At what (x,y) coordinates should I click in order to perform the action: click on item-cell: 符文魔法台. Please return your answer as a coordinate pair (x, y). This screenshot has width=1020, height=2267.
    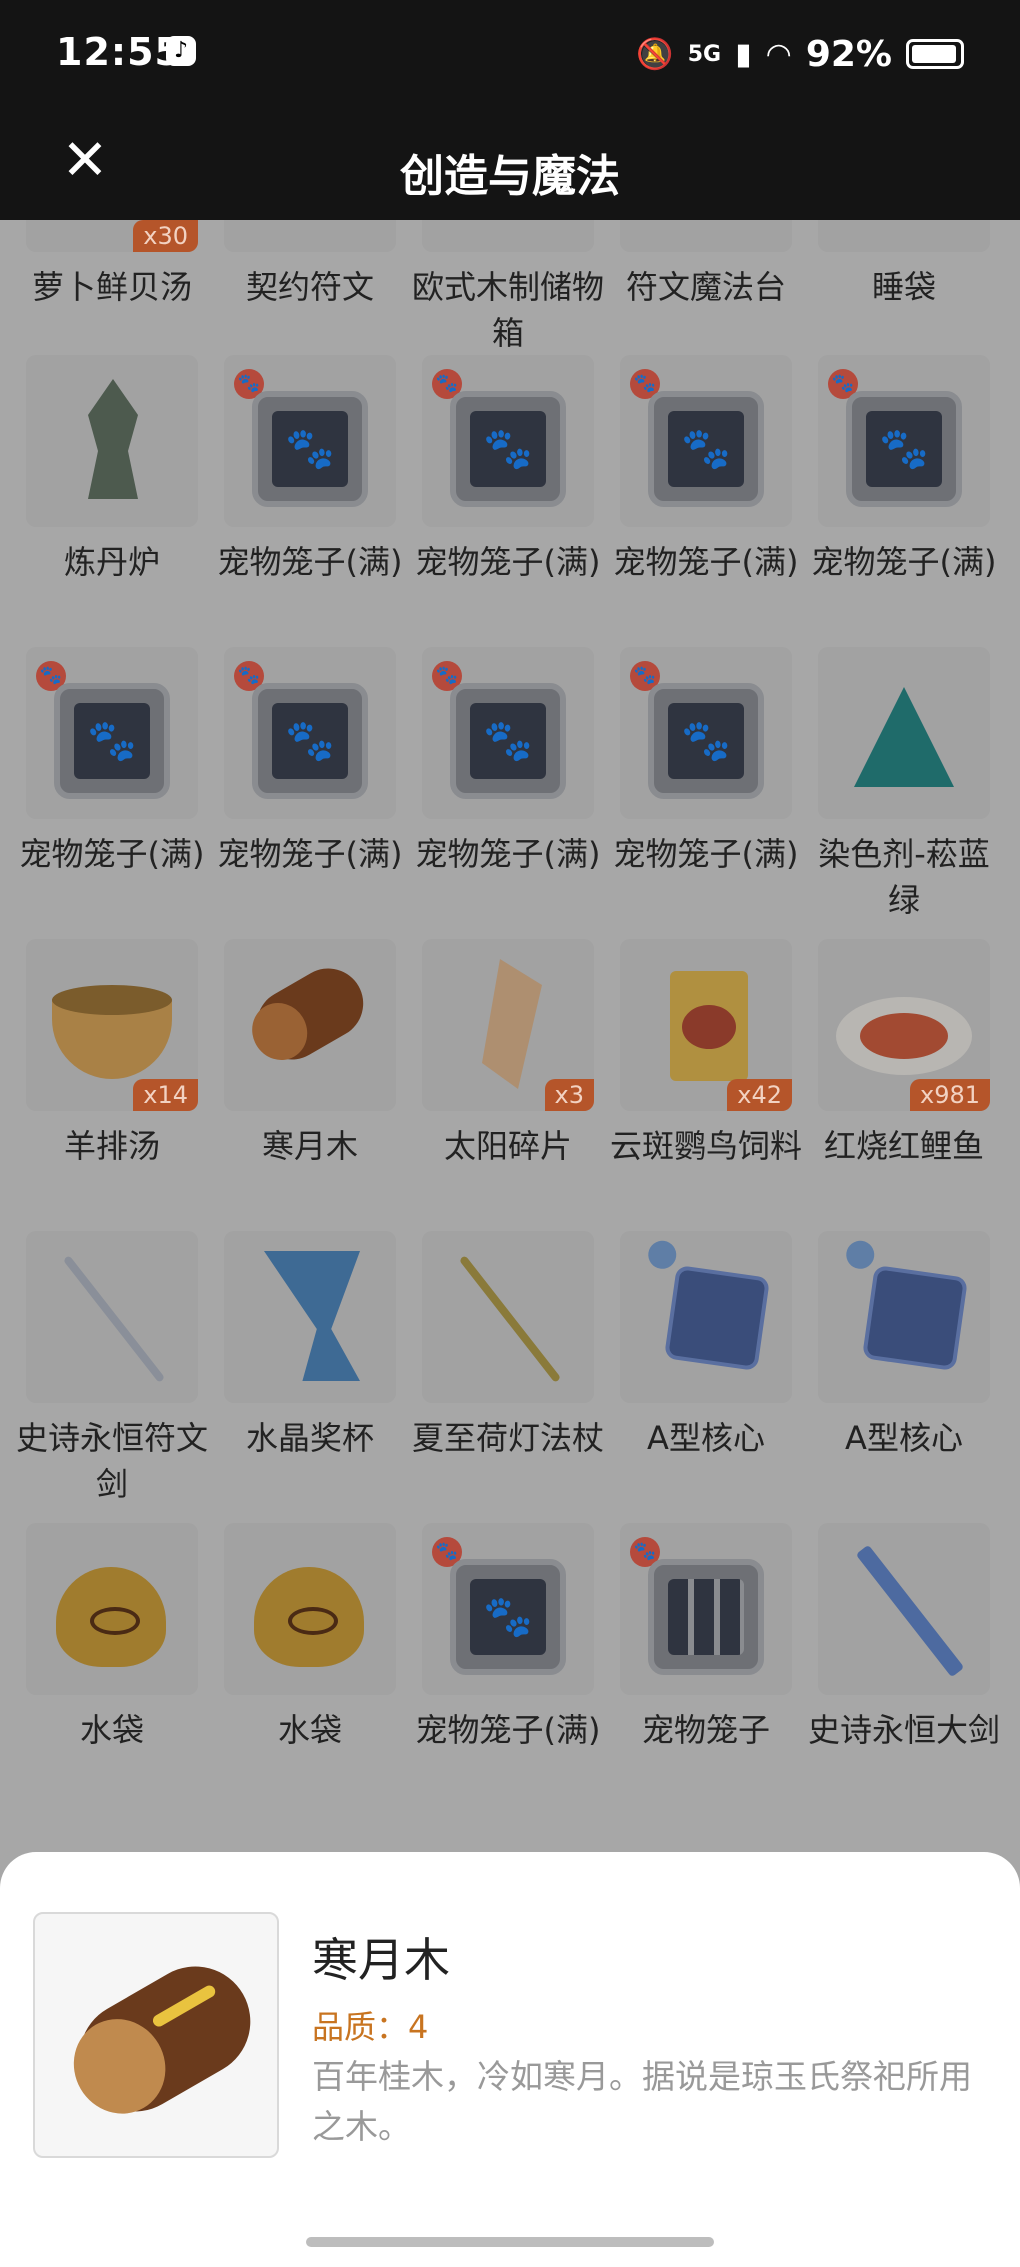
    Looking at the image, I should click on (706, 290).